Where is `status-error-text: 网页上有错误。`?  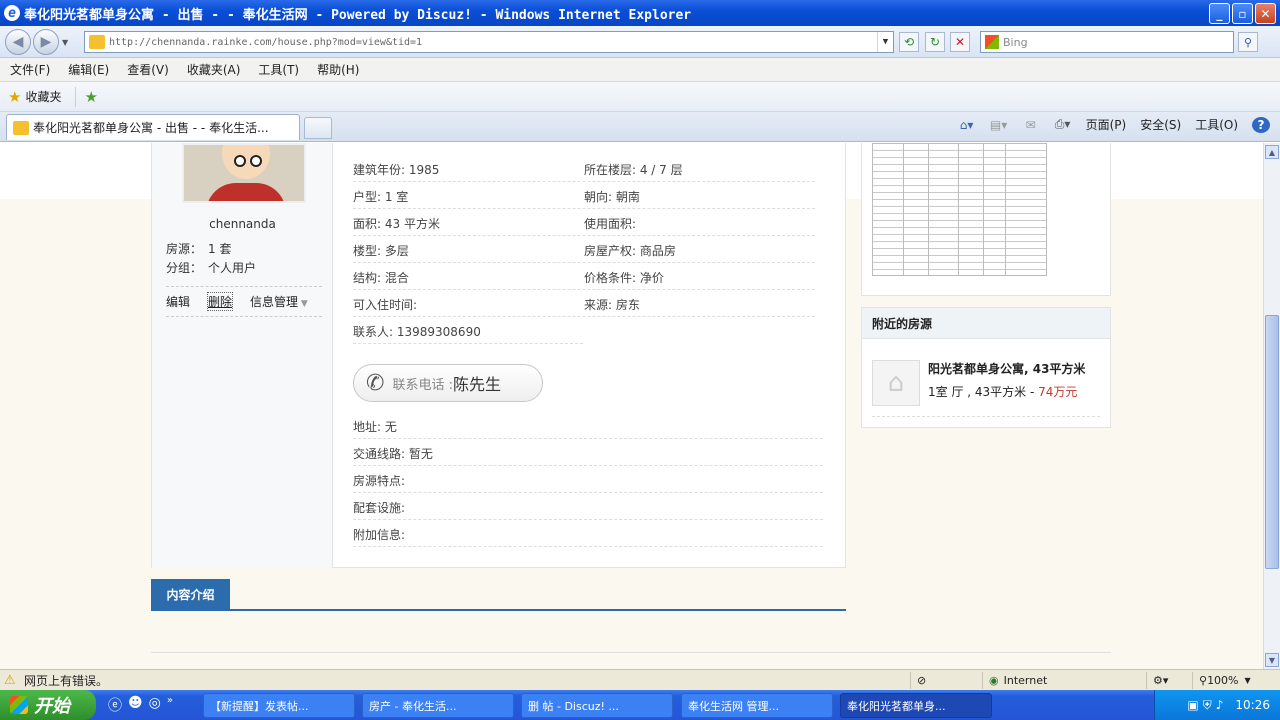 status-error-text: 网页上有错误。 is located at coordinates (66, 680).